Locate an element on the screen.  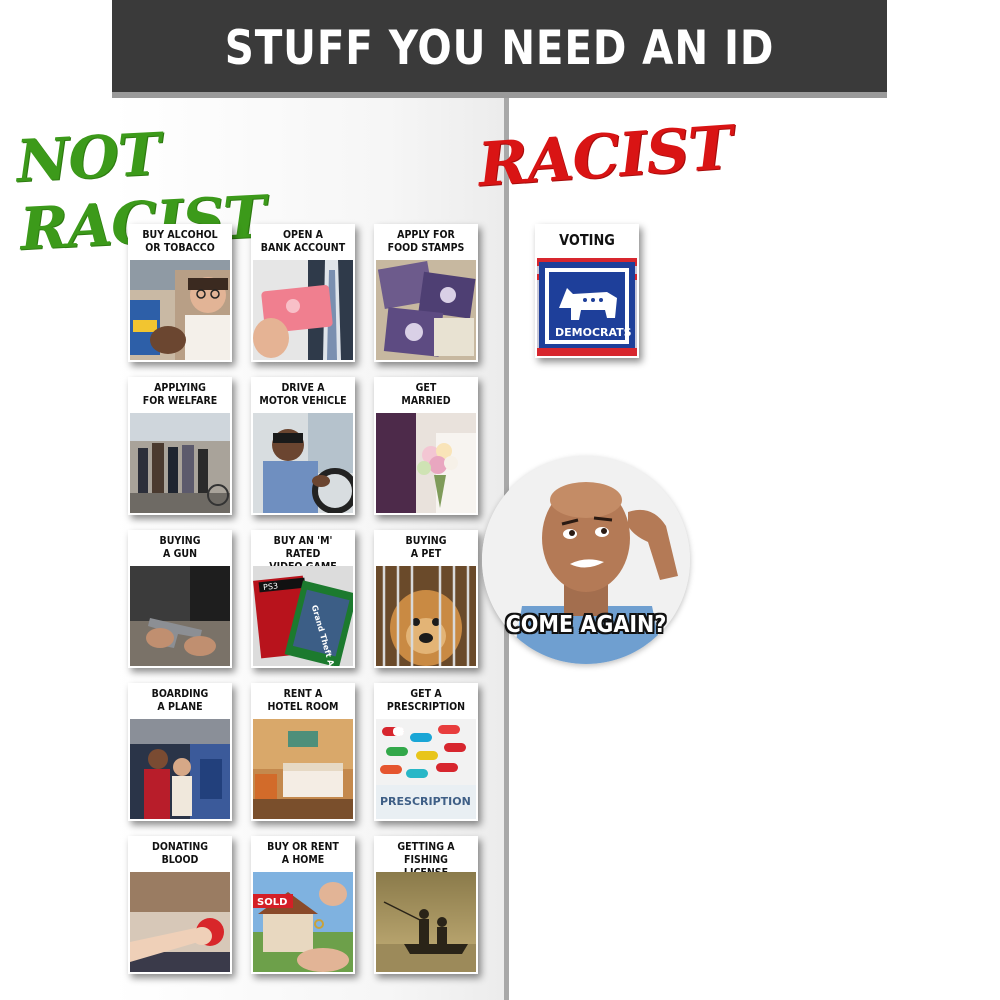
card-label: RENT A HOTEL ROOM is located at coordinates (303, 700).